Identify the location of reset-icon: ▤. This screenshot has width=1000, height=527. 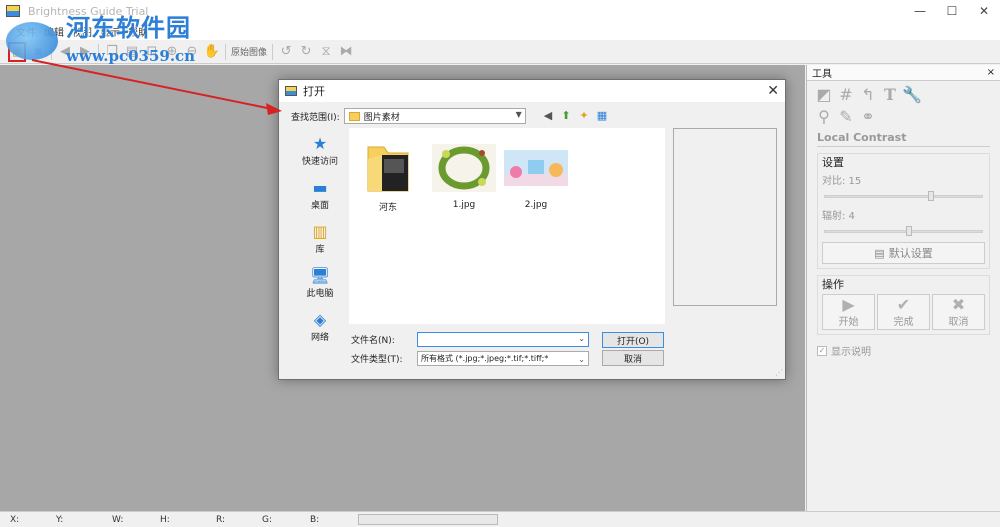
(879, 253).